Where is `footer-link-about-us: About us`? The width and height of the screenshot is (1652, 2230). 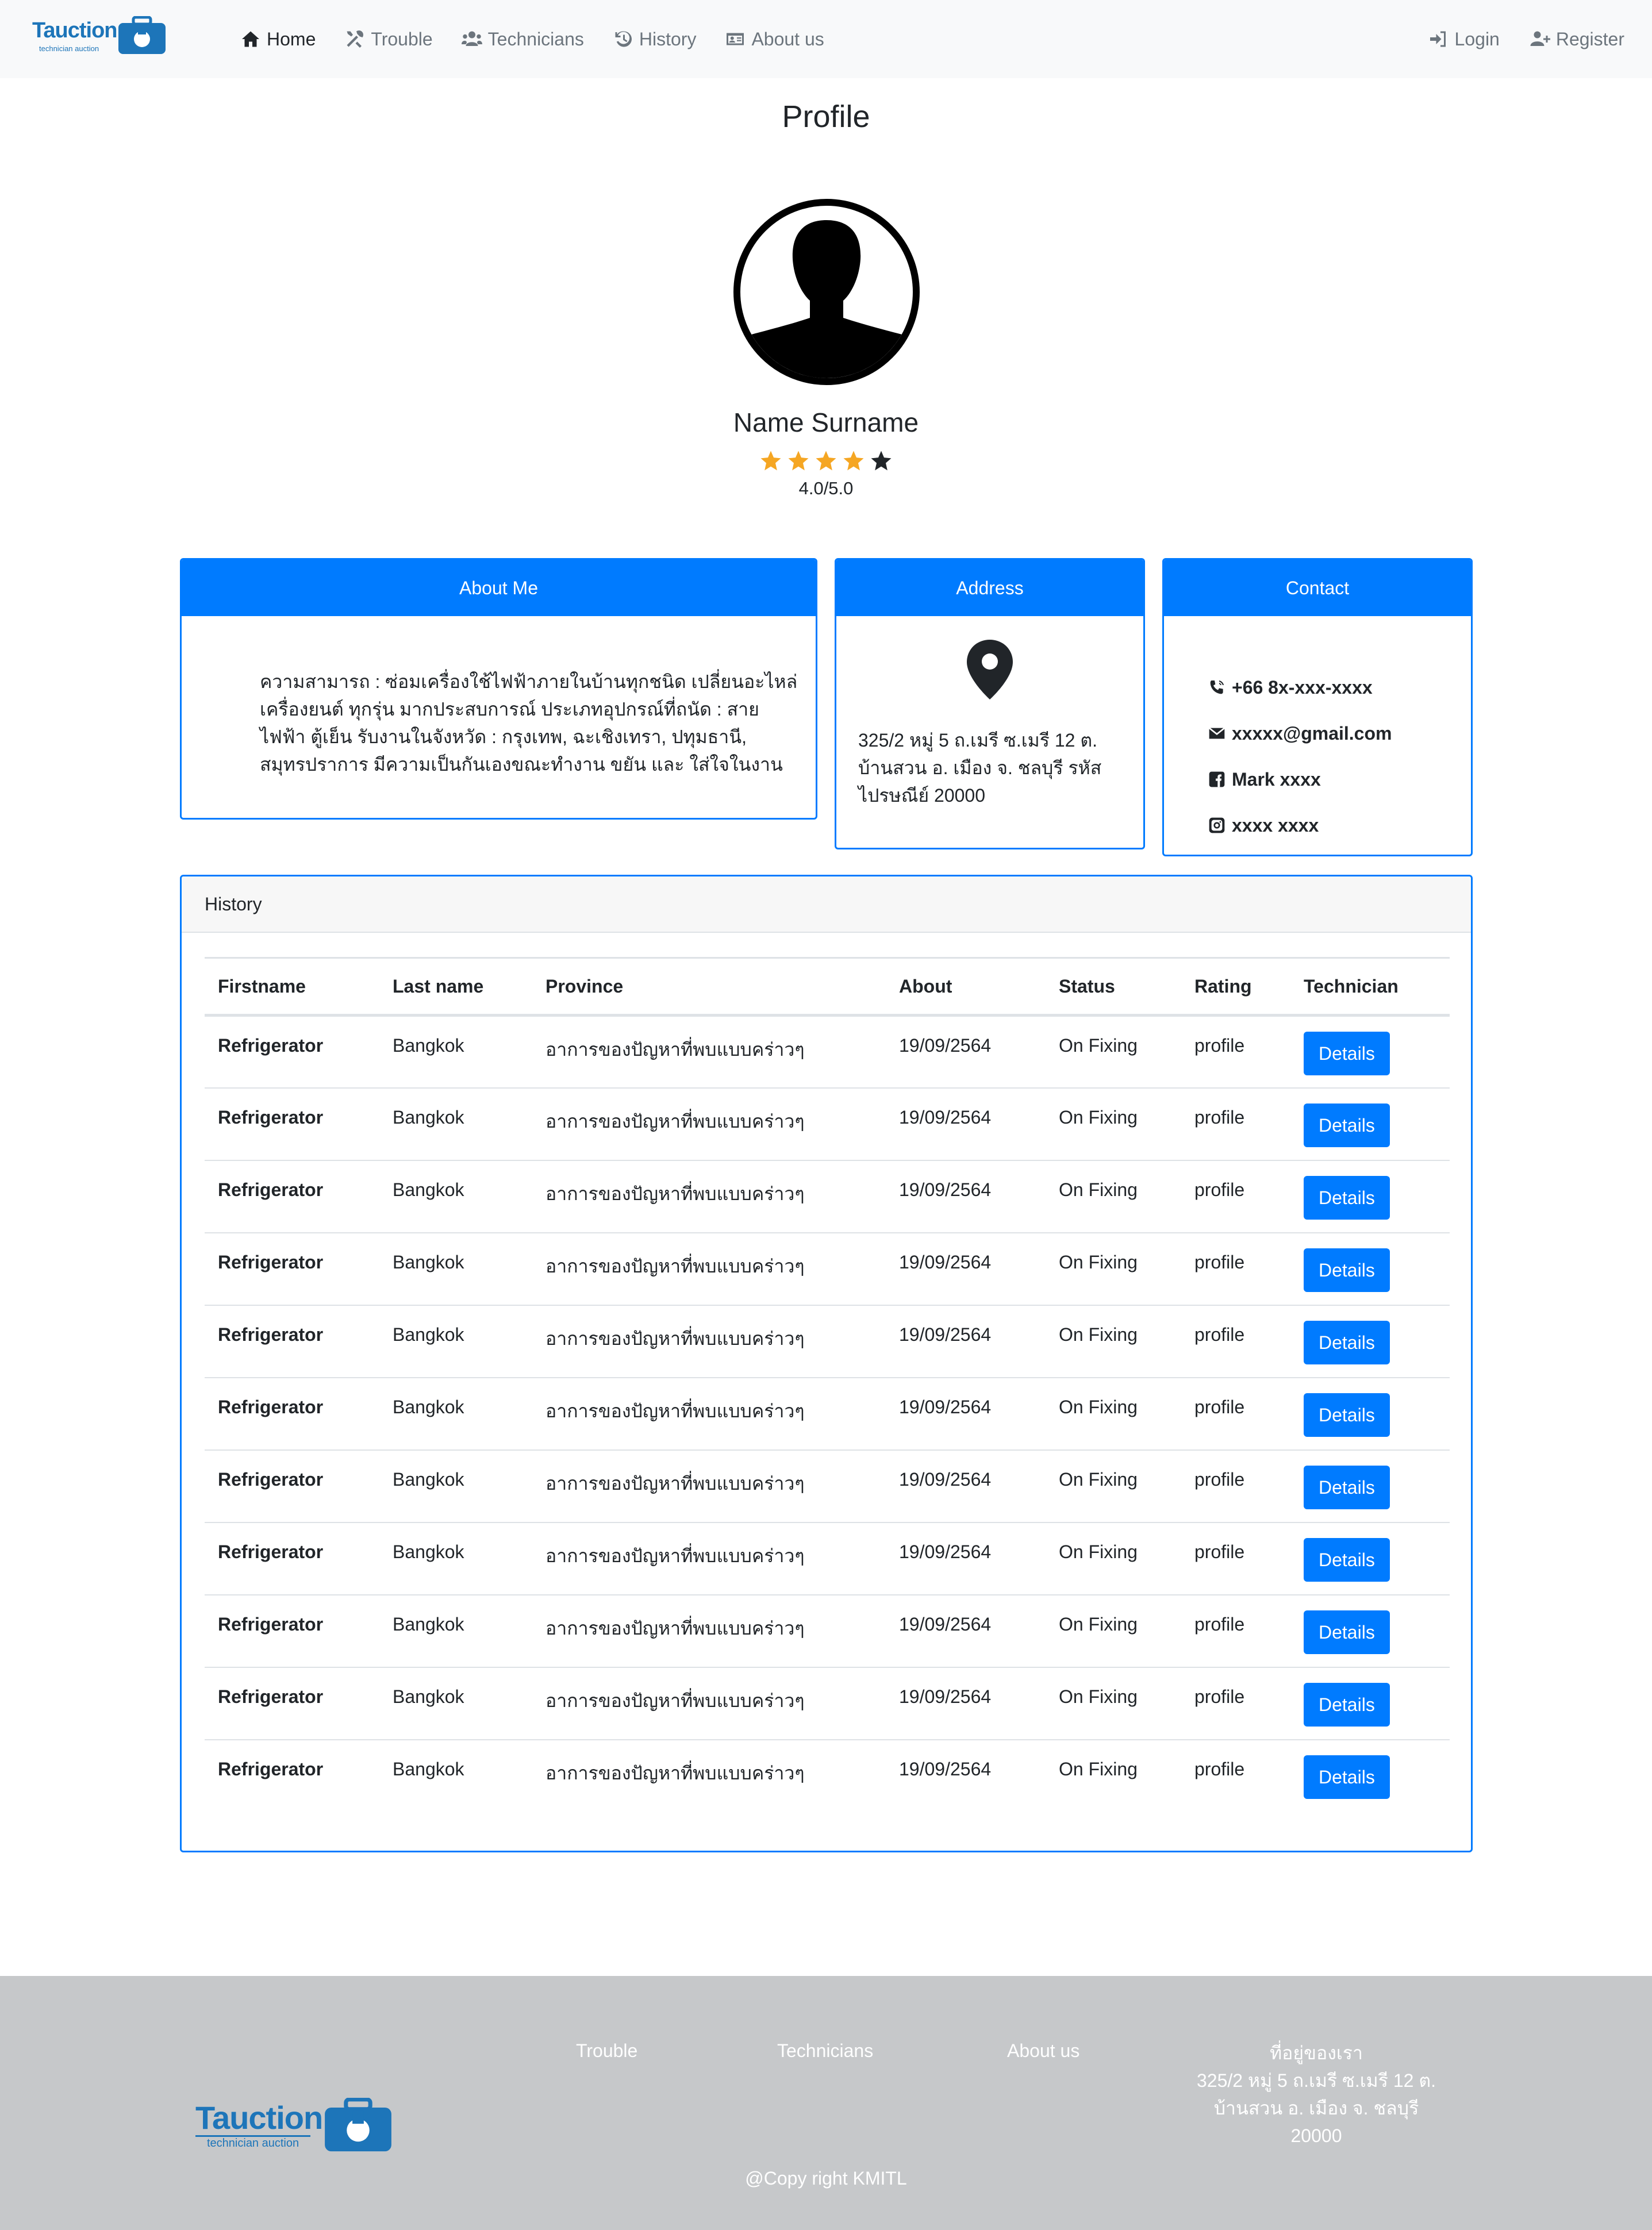 footer-link-about-us: About us is located at coordinates (1043, 2051).